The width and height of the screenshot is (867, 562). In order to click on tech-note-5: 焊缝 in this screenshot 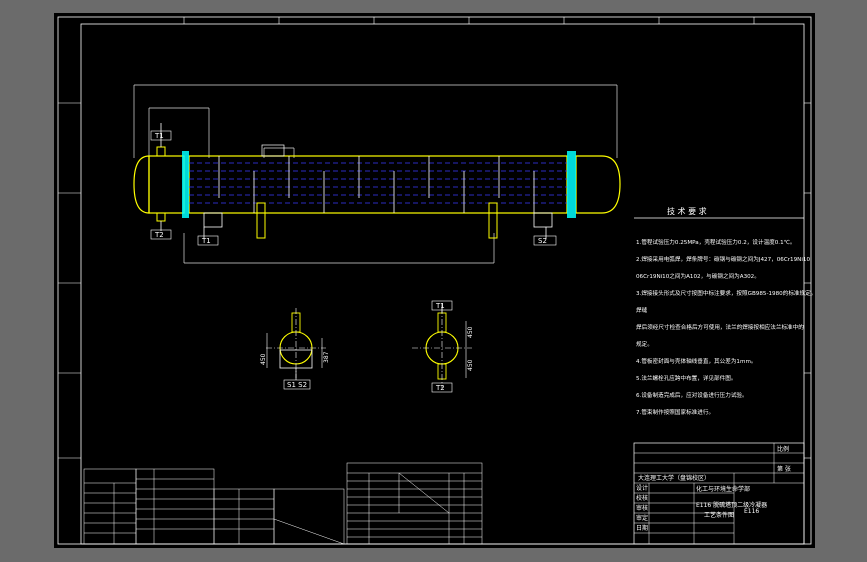, I will do `click(642, 310)`.